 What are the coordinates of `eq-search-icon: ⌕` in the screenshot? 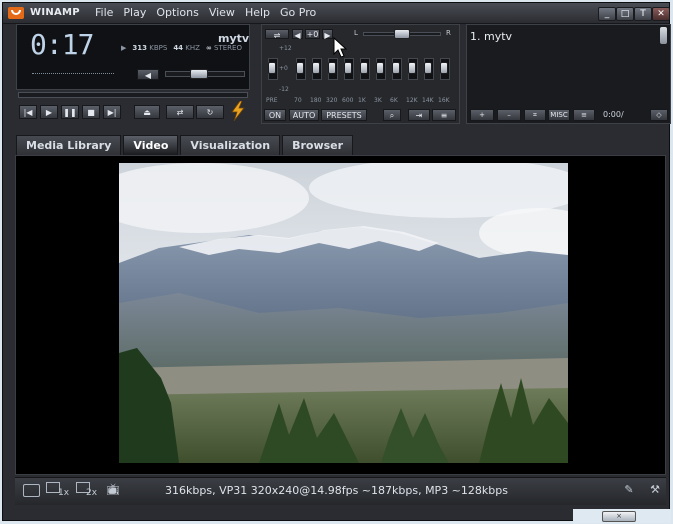 It's located at (392, 115).